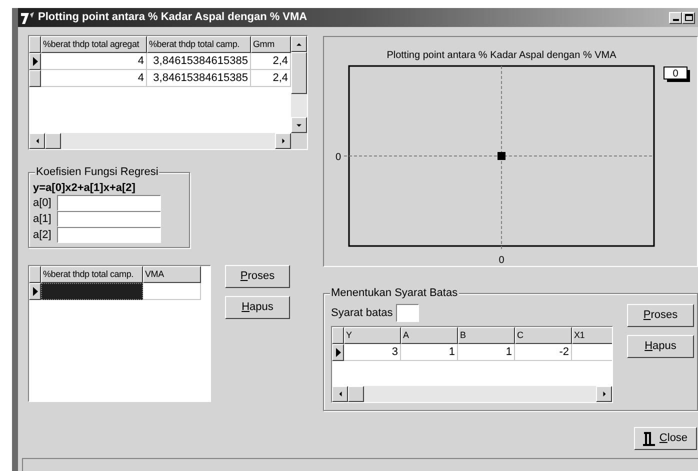 This screenshot has width=698, height=471. Describe the element at coordinates (543, 335) in the screenshot. I see `column-header: C` at that location.